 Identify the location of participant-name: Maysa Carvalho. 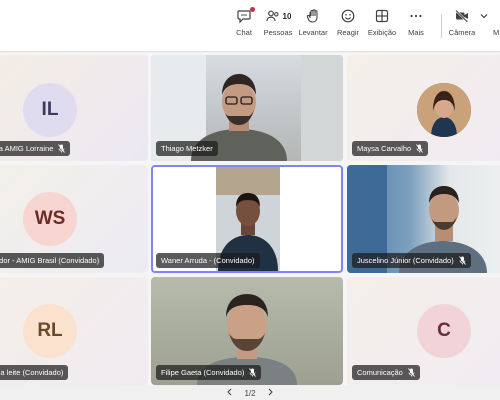
(384, 148).